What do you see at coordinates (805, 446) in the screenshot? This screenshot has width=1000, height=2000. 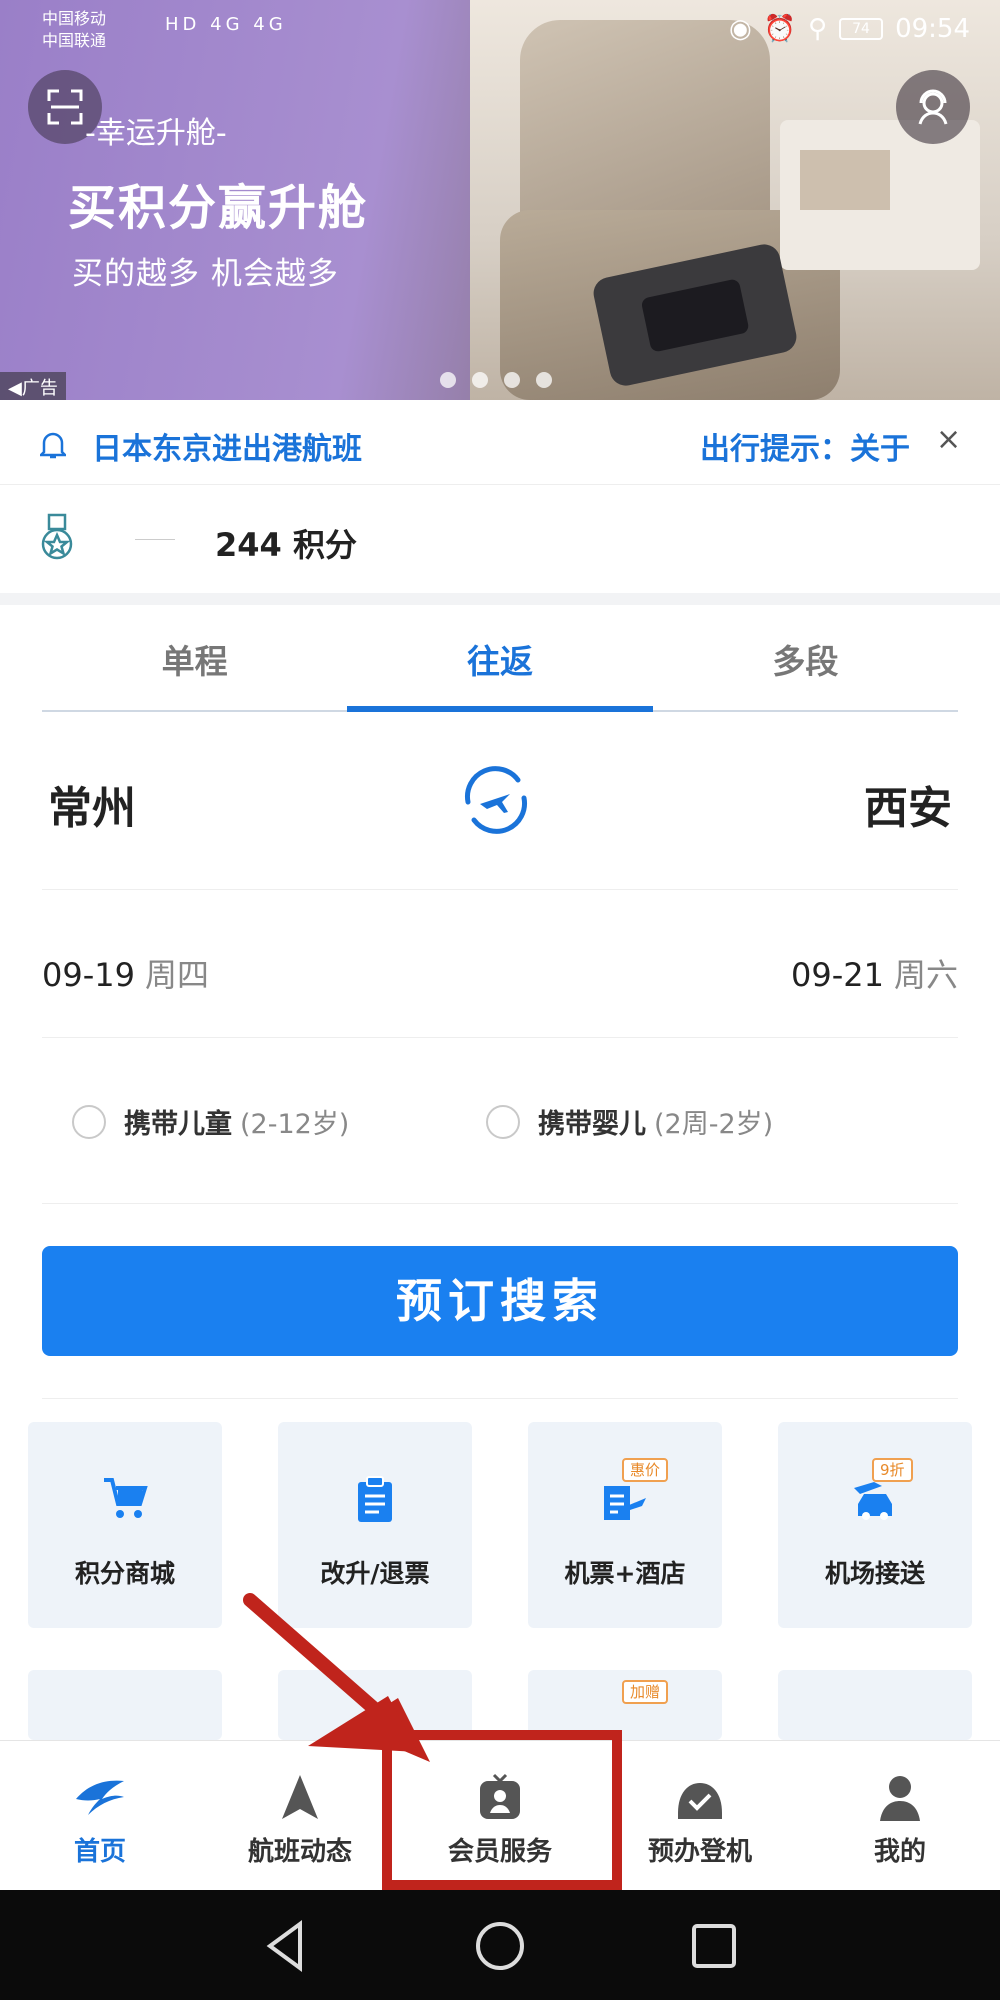 I see `notice-tip: 出行提示：关于` at bounding box center [805, 446].